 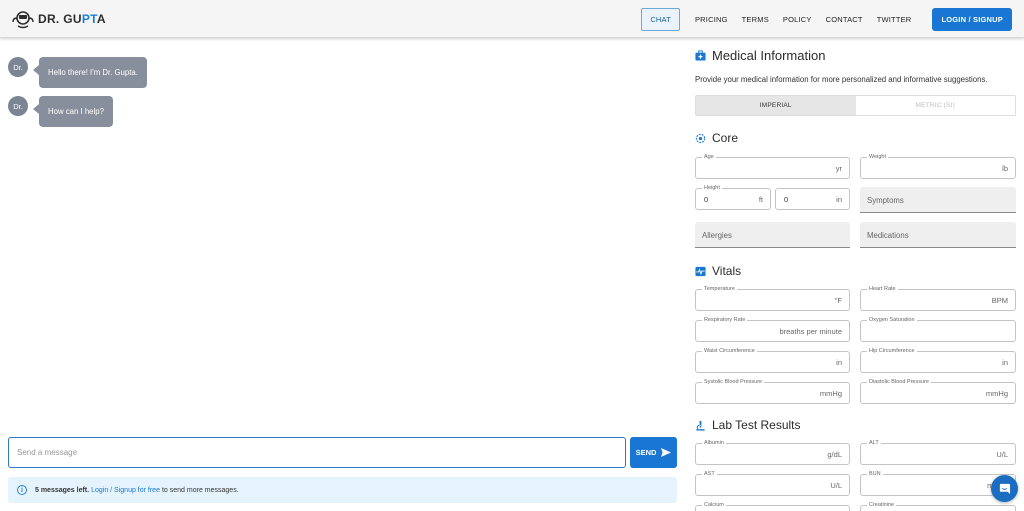 What do you see at coordinates (700, 425) in the screenshot?
I see `microscope-icon` at bounding box center [700, 425].